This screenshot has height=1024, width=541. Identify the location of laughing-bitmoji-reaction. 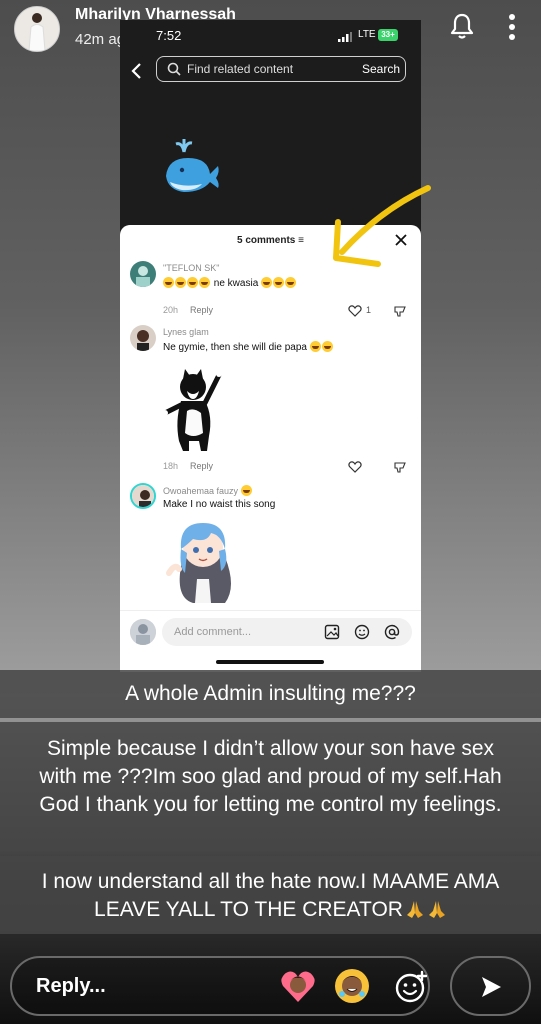
(352, 986).